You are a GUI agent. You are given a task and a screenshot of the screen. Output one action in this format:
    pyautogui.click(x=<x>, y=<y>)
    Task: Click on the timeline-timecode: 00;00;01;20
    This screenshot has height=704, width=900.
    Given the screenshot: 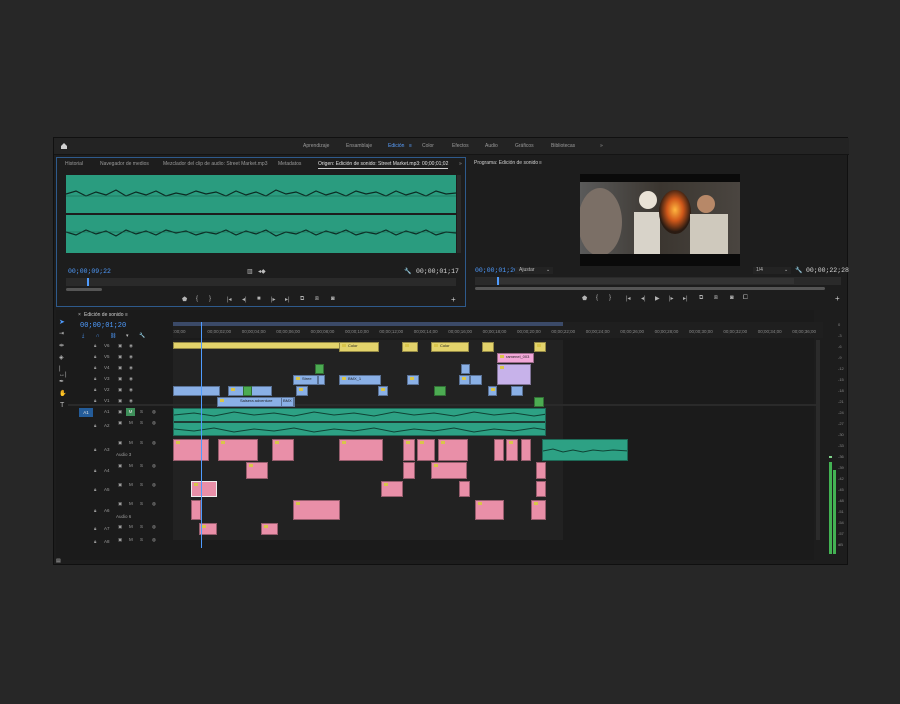 What is the action you would take?
    pyautogui.click(x=103, y=326)
    